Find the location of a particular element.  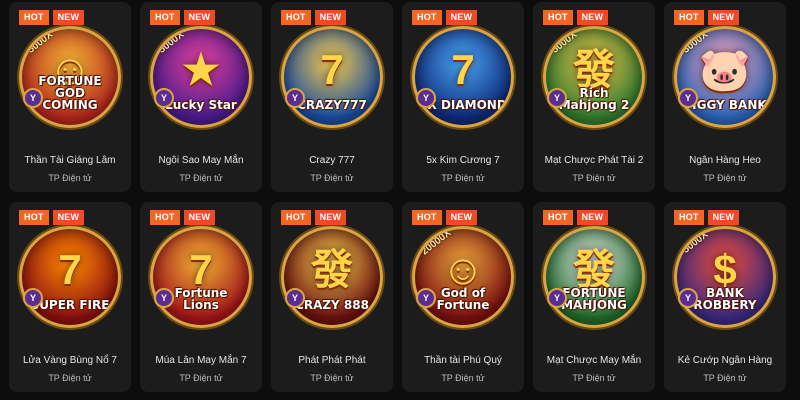

game-title: Ngôi Sao May Mắn is located at coordinates (201, 160).